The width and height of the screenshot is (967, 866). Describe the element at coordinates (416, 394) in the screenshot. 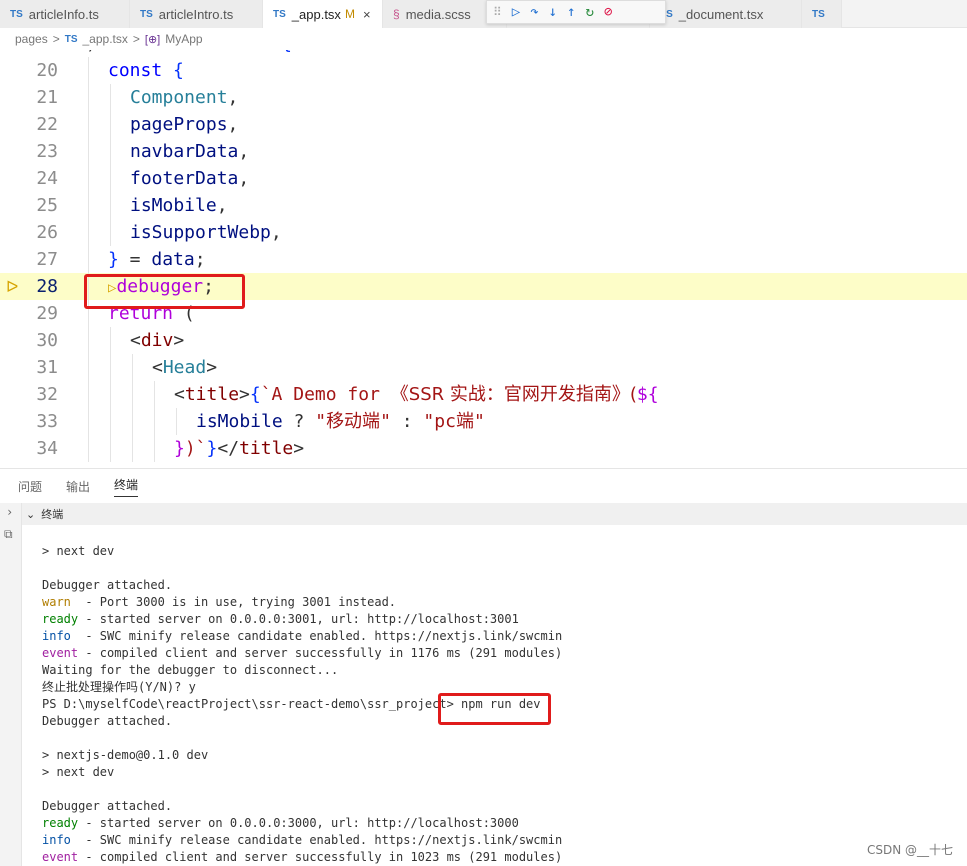

I see `code-text: <title>{`A Demo for 《SSR 实战：官网开发指南》(${` at that location.